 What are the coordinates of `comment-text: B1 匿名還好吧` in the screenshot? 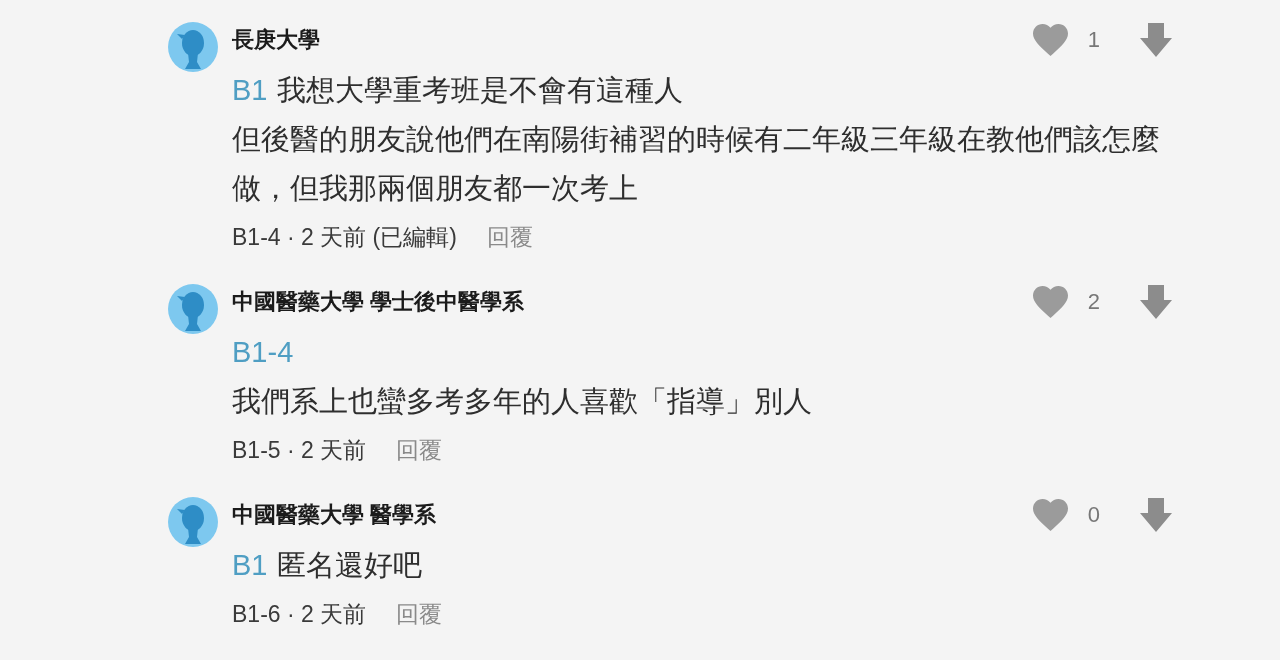 It's located at (327, 565).